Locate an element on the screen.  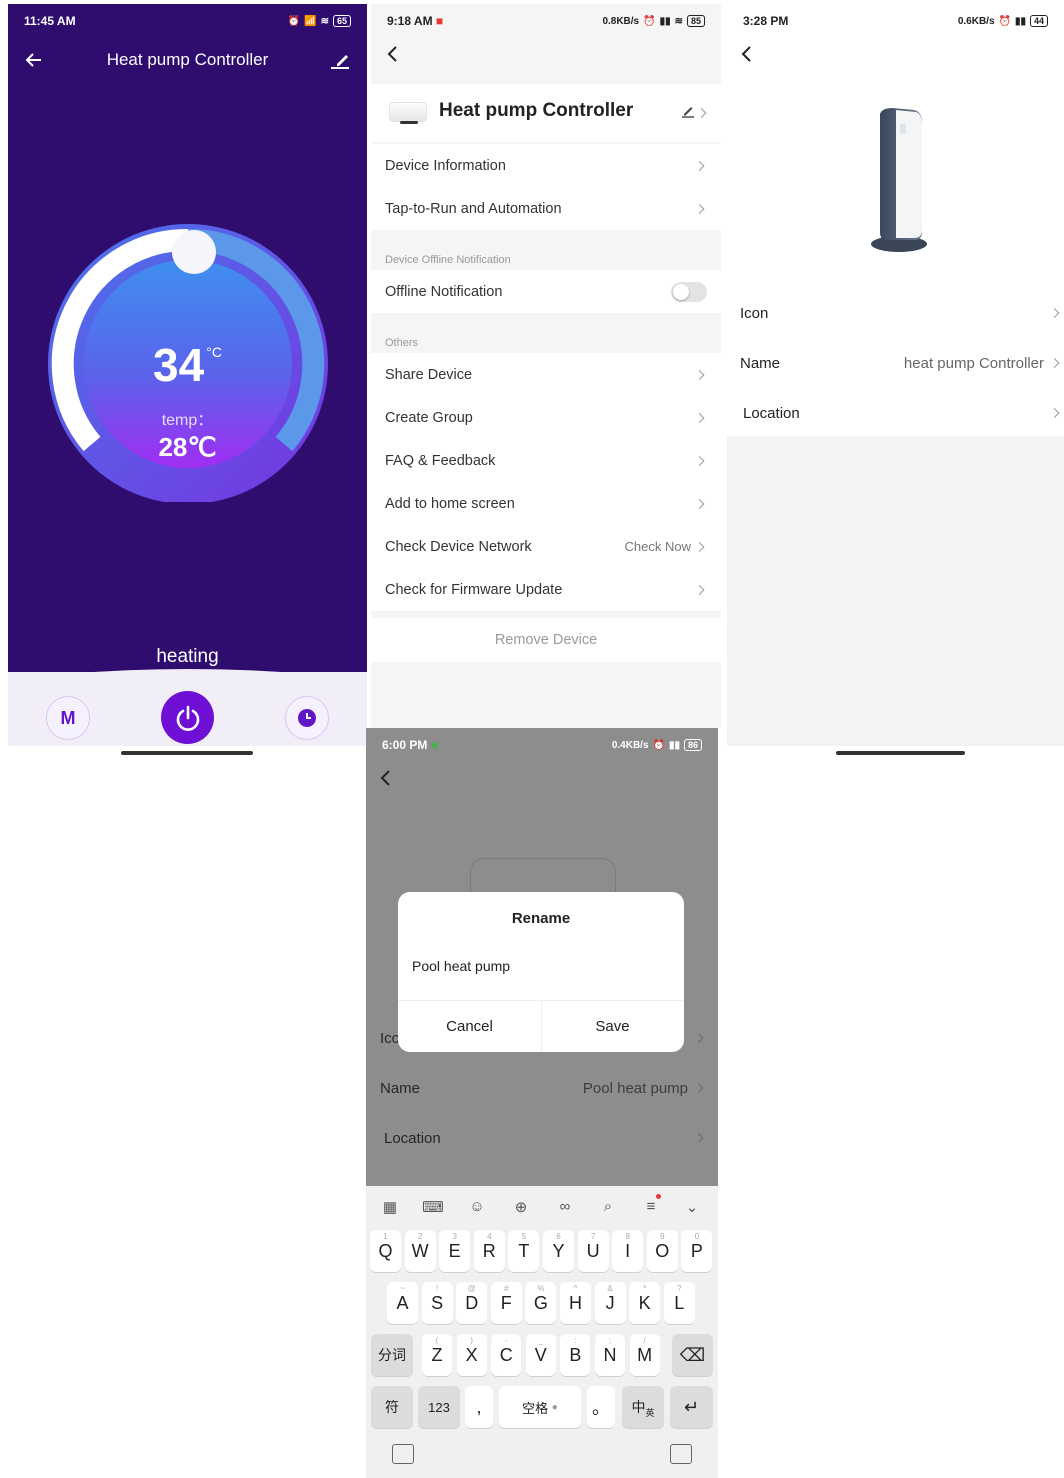
battery-icon: 65 is located at coordinates (341, 21).